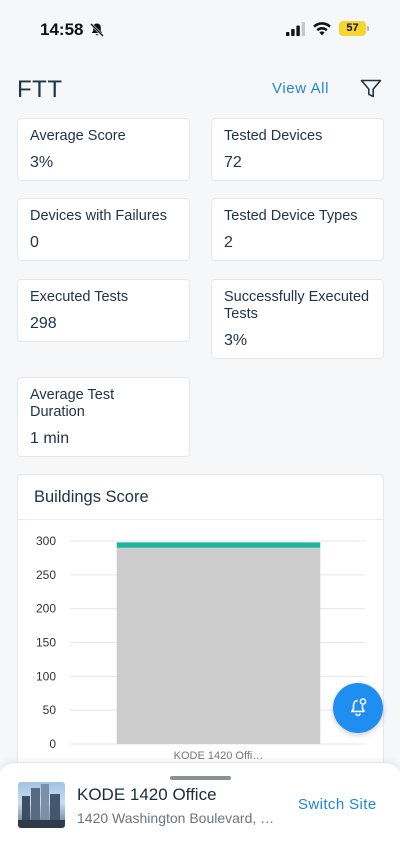 The width and height of the screenshot is (400, 867). What do you see at coordinates (368, 28) in the screenshot?
I see `battery-nub` at bounding box center [368, 28].